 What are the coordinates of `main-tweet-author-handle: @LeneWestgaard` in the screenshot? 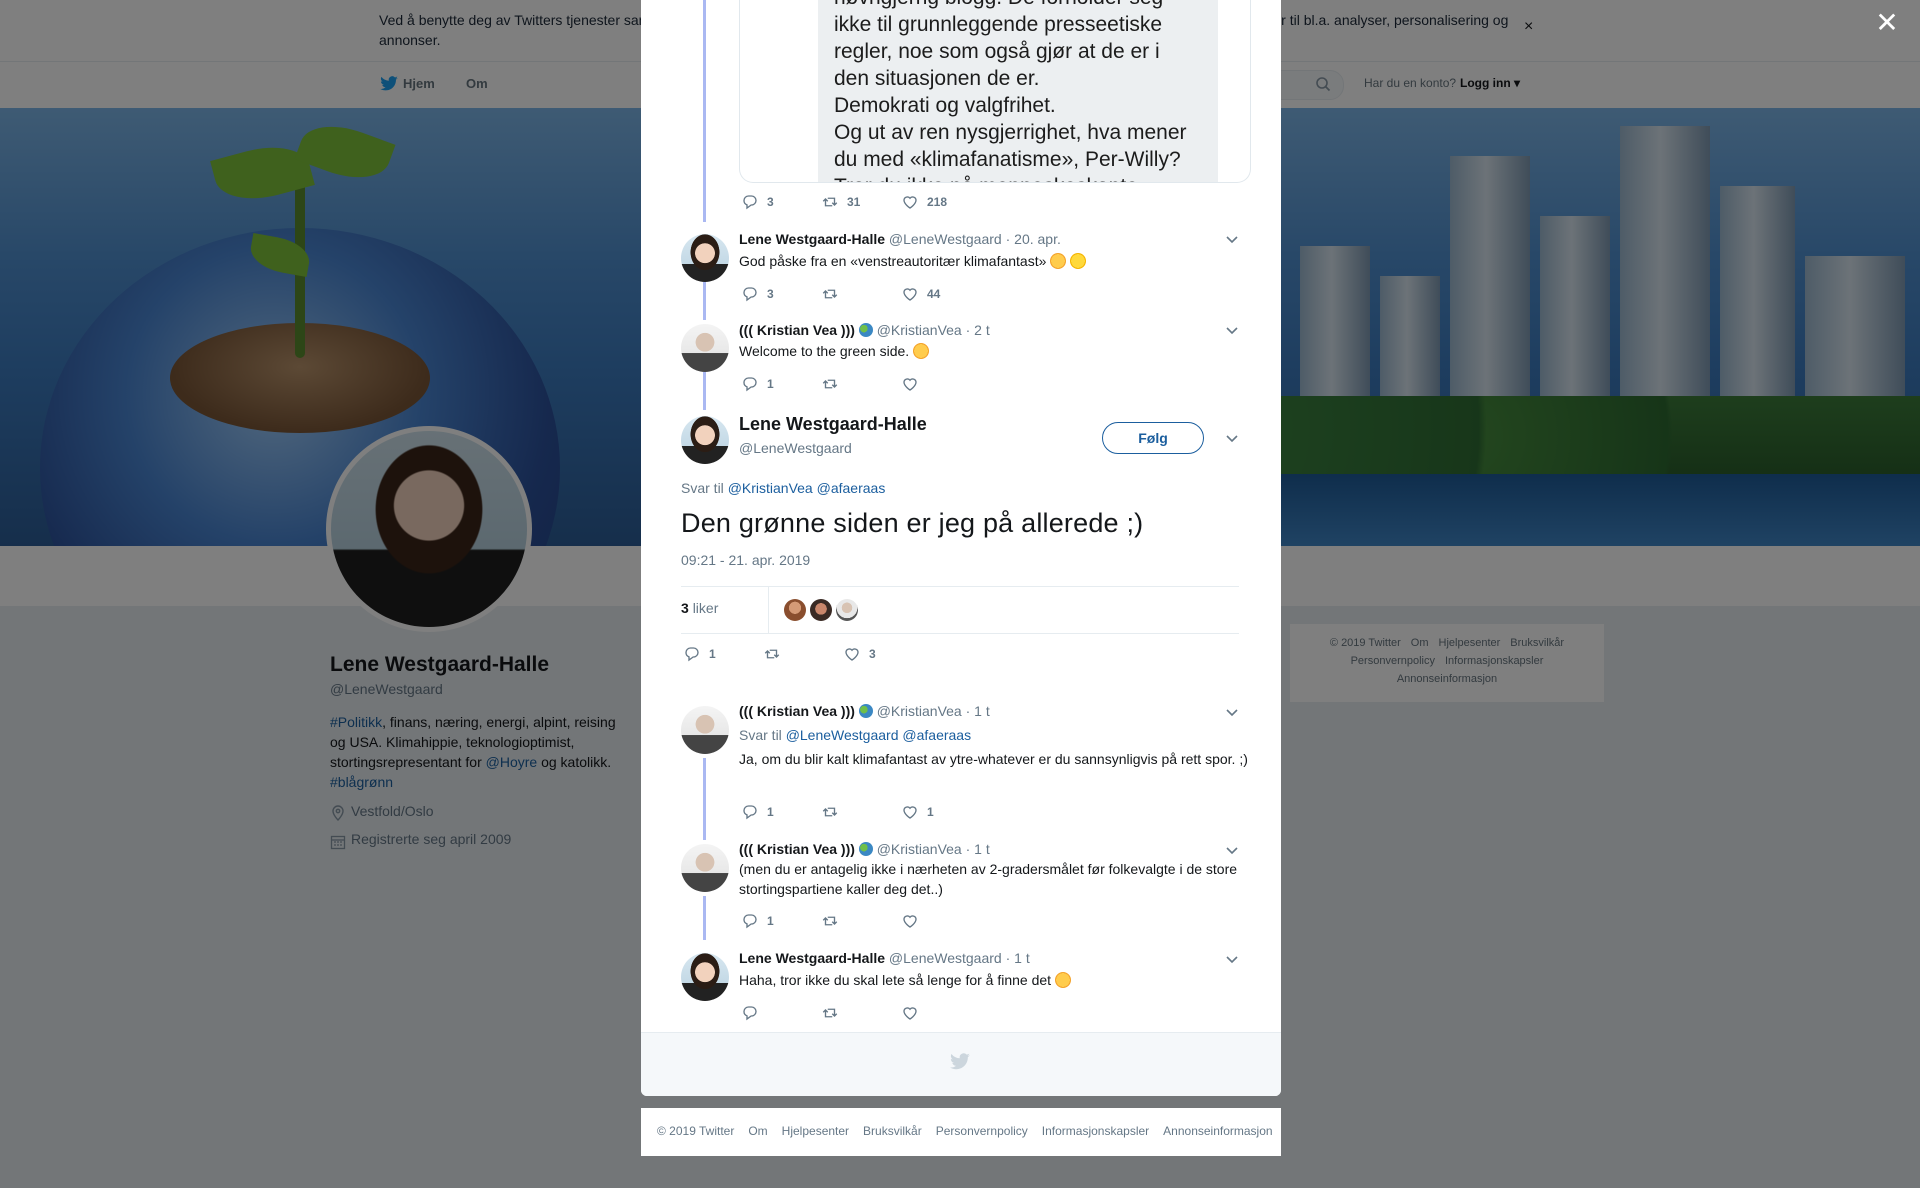 It's located at (795, 448).